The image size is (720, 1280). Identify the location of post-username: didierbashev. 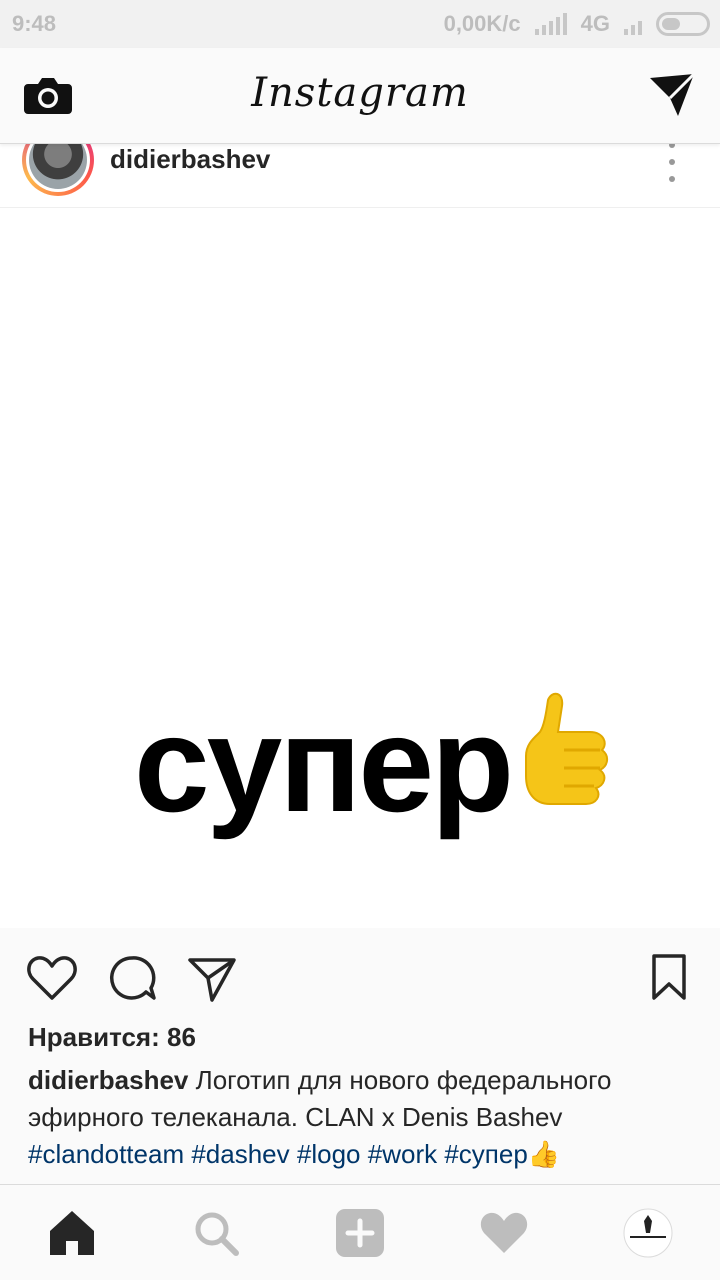
(190, 159).